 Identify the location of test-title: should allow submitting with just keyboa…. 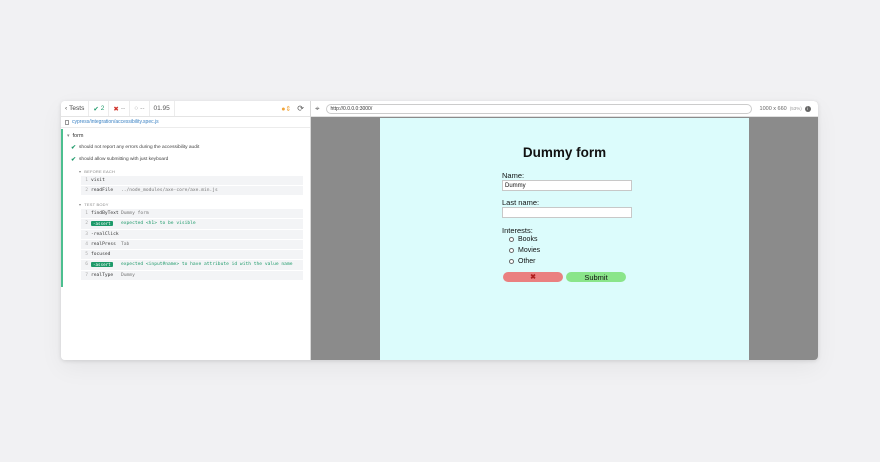
(124, 159).